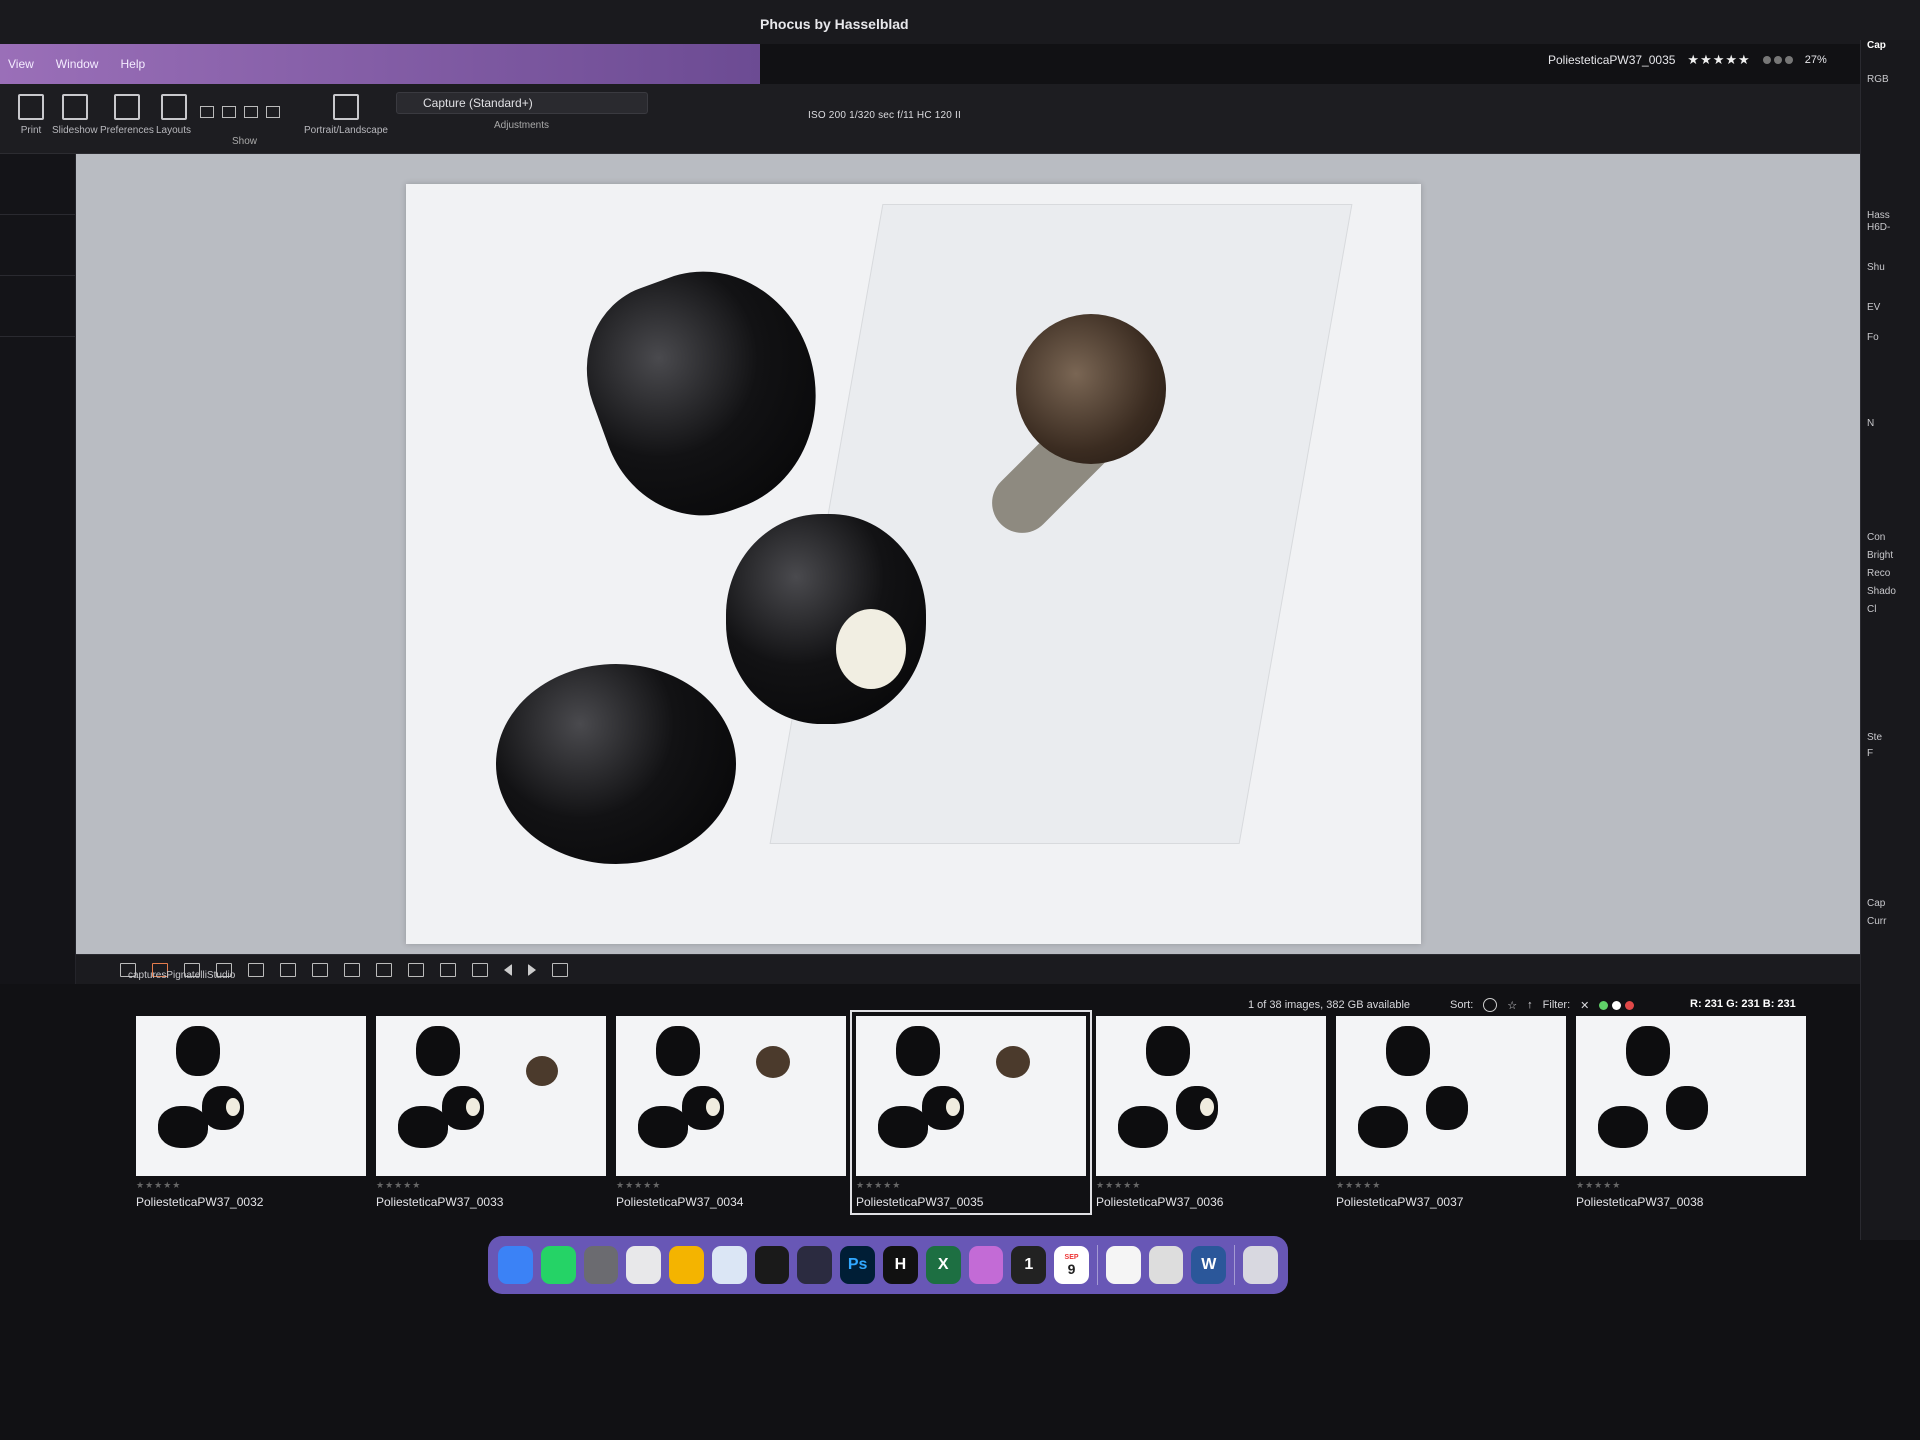 The height and width of the screenshot is (1440, 1920). What do you see at coordinates (858, 1265) in the screenshot?
I see `photoshop-icon: Ps` at bounding box center [858, 1265].